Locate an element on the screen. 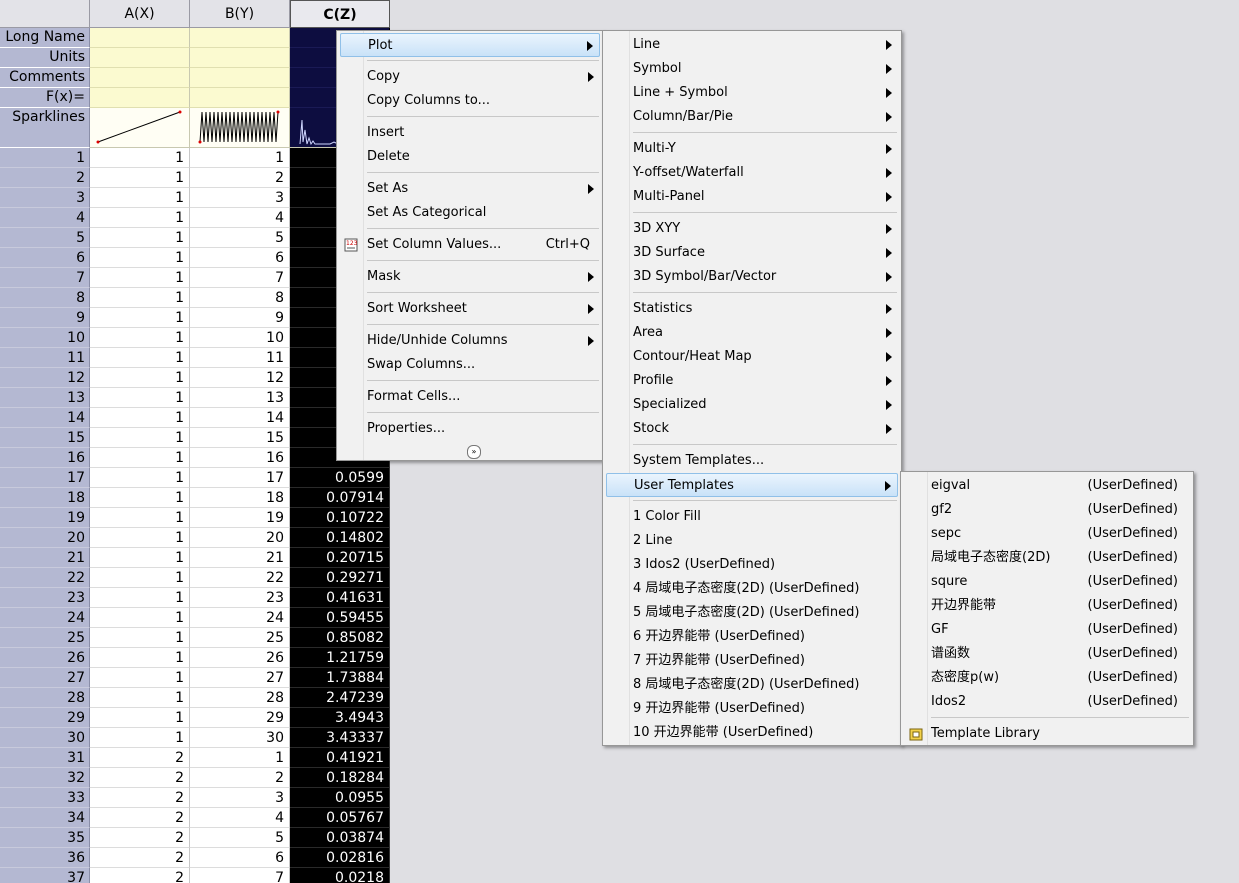 Image resolution: width=1239 pixels, height=883 pixels. plot-item-10-userdefined: 10 开边界能带 (UserDefined) is located at coordinates (752, 733).